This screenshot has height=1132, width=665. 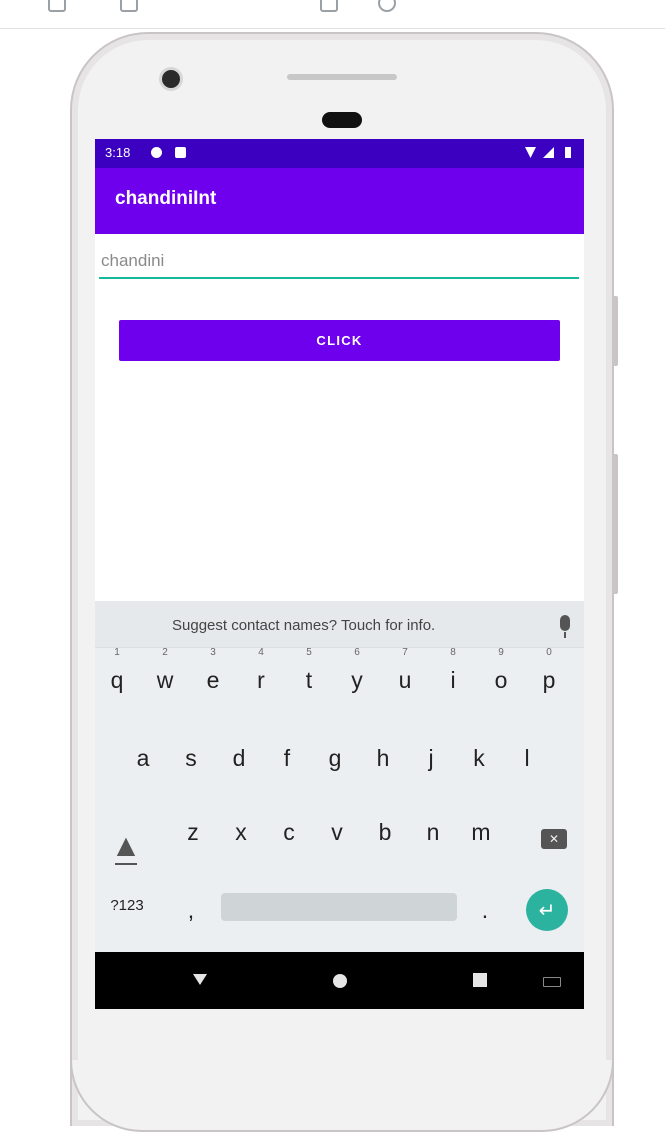 I want to click on status-time: 3:18, so click(x=118, y=152).